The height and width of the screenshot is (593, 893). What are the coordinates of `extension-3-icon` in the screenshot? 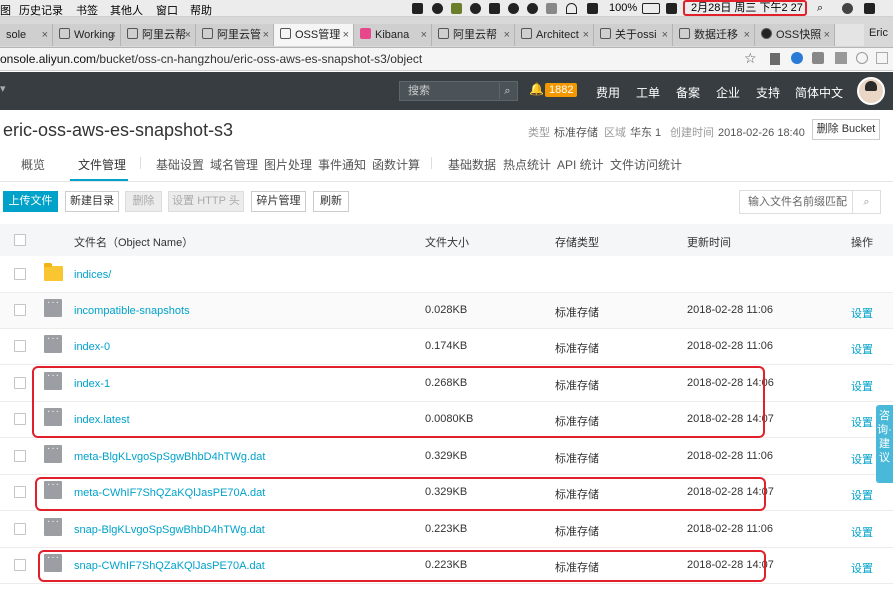 It's located at (818, 58).